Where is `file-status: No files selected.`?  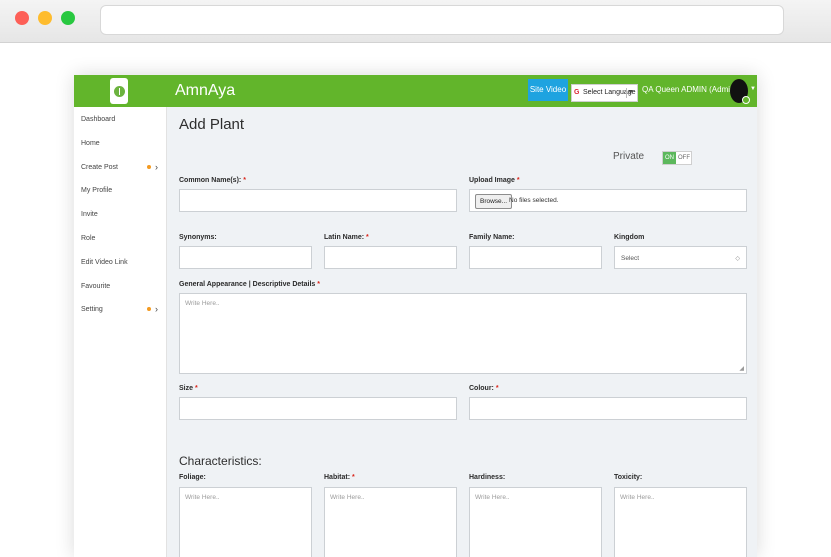
file-status: No files selected. is located at coordinates (534, 200).